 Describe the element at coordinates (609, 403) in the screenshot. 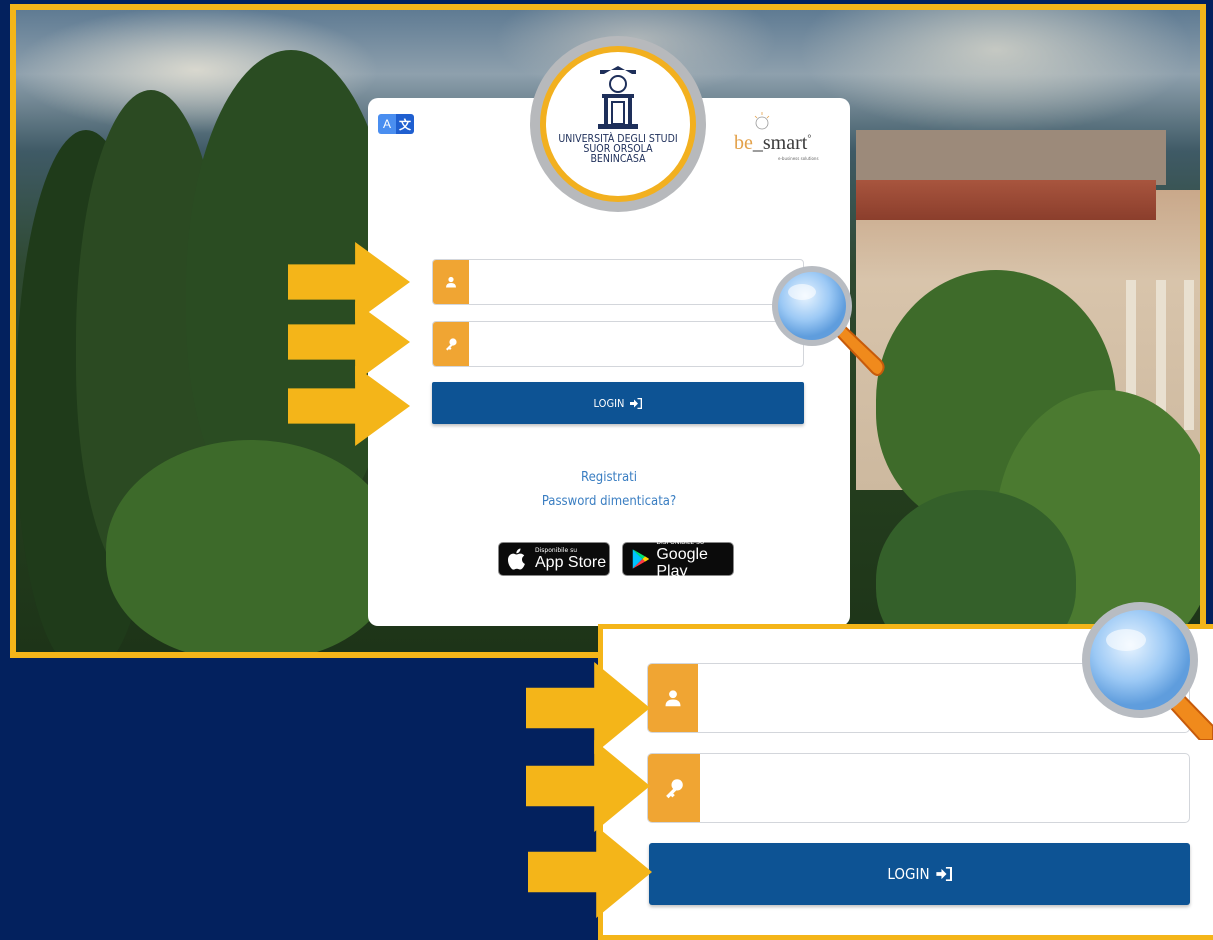

I see `login-label: LOGIN` at that location.